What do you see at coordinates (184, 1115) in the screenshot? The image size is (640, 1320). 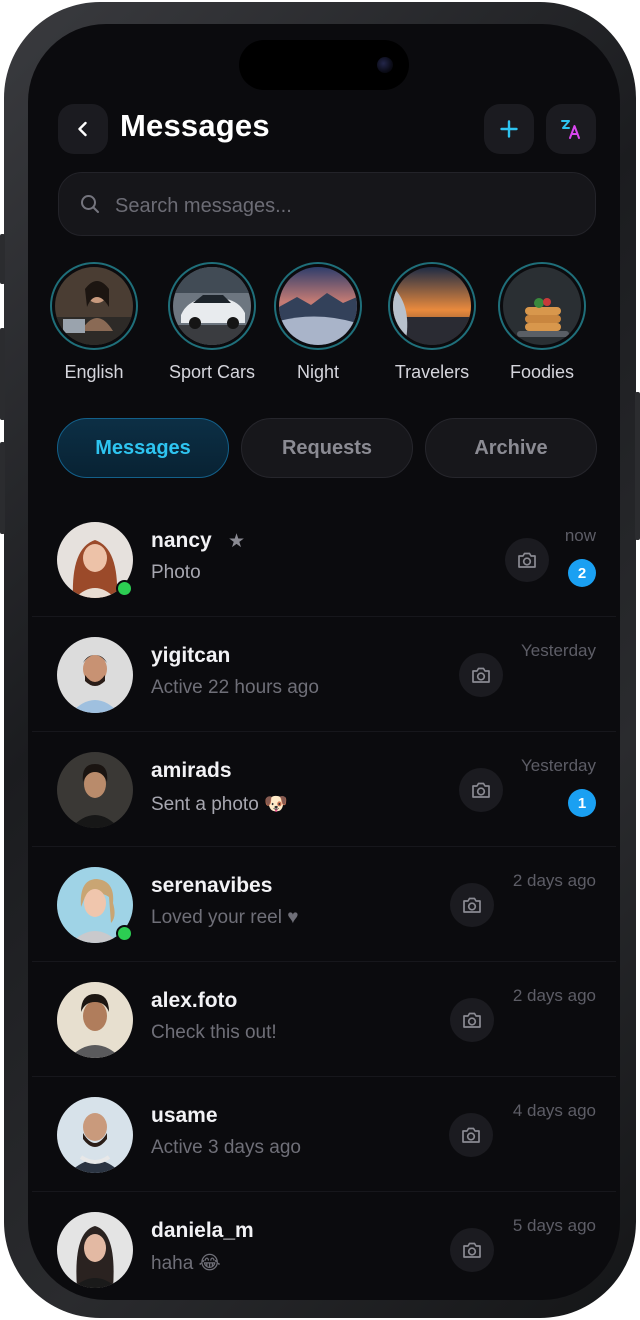 I see `username: usame` at bounding box center [184, 1115].